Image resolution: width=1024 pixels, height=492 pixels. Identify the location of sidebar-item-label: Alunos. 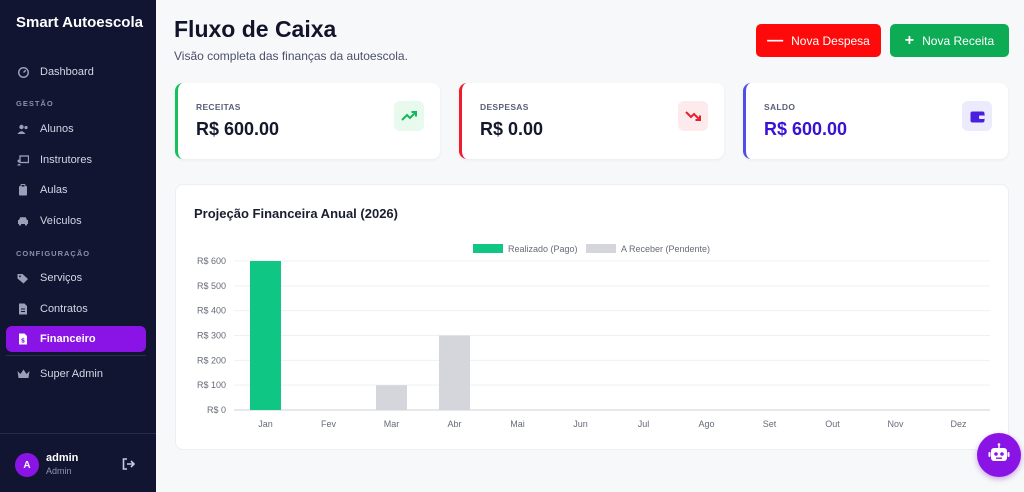
(57, 129).